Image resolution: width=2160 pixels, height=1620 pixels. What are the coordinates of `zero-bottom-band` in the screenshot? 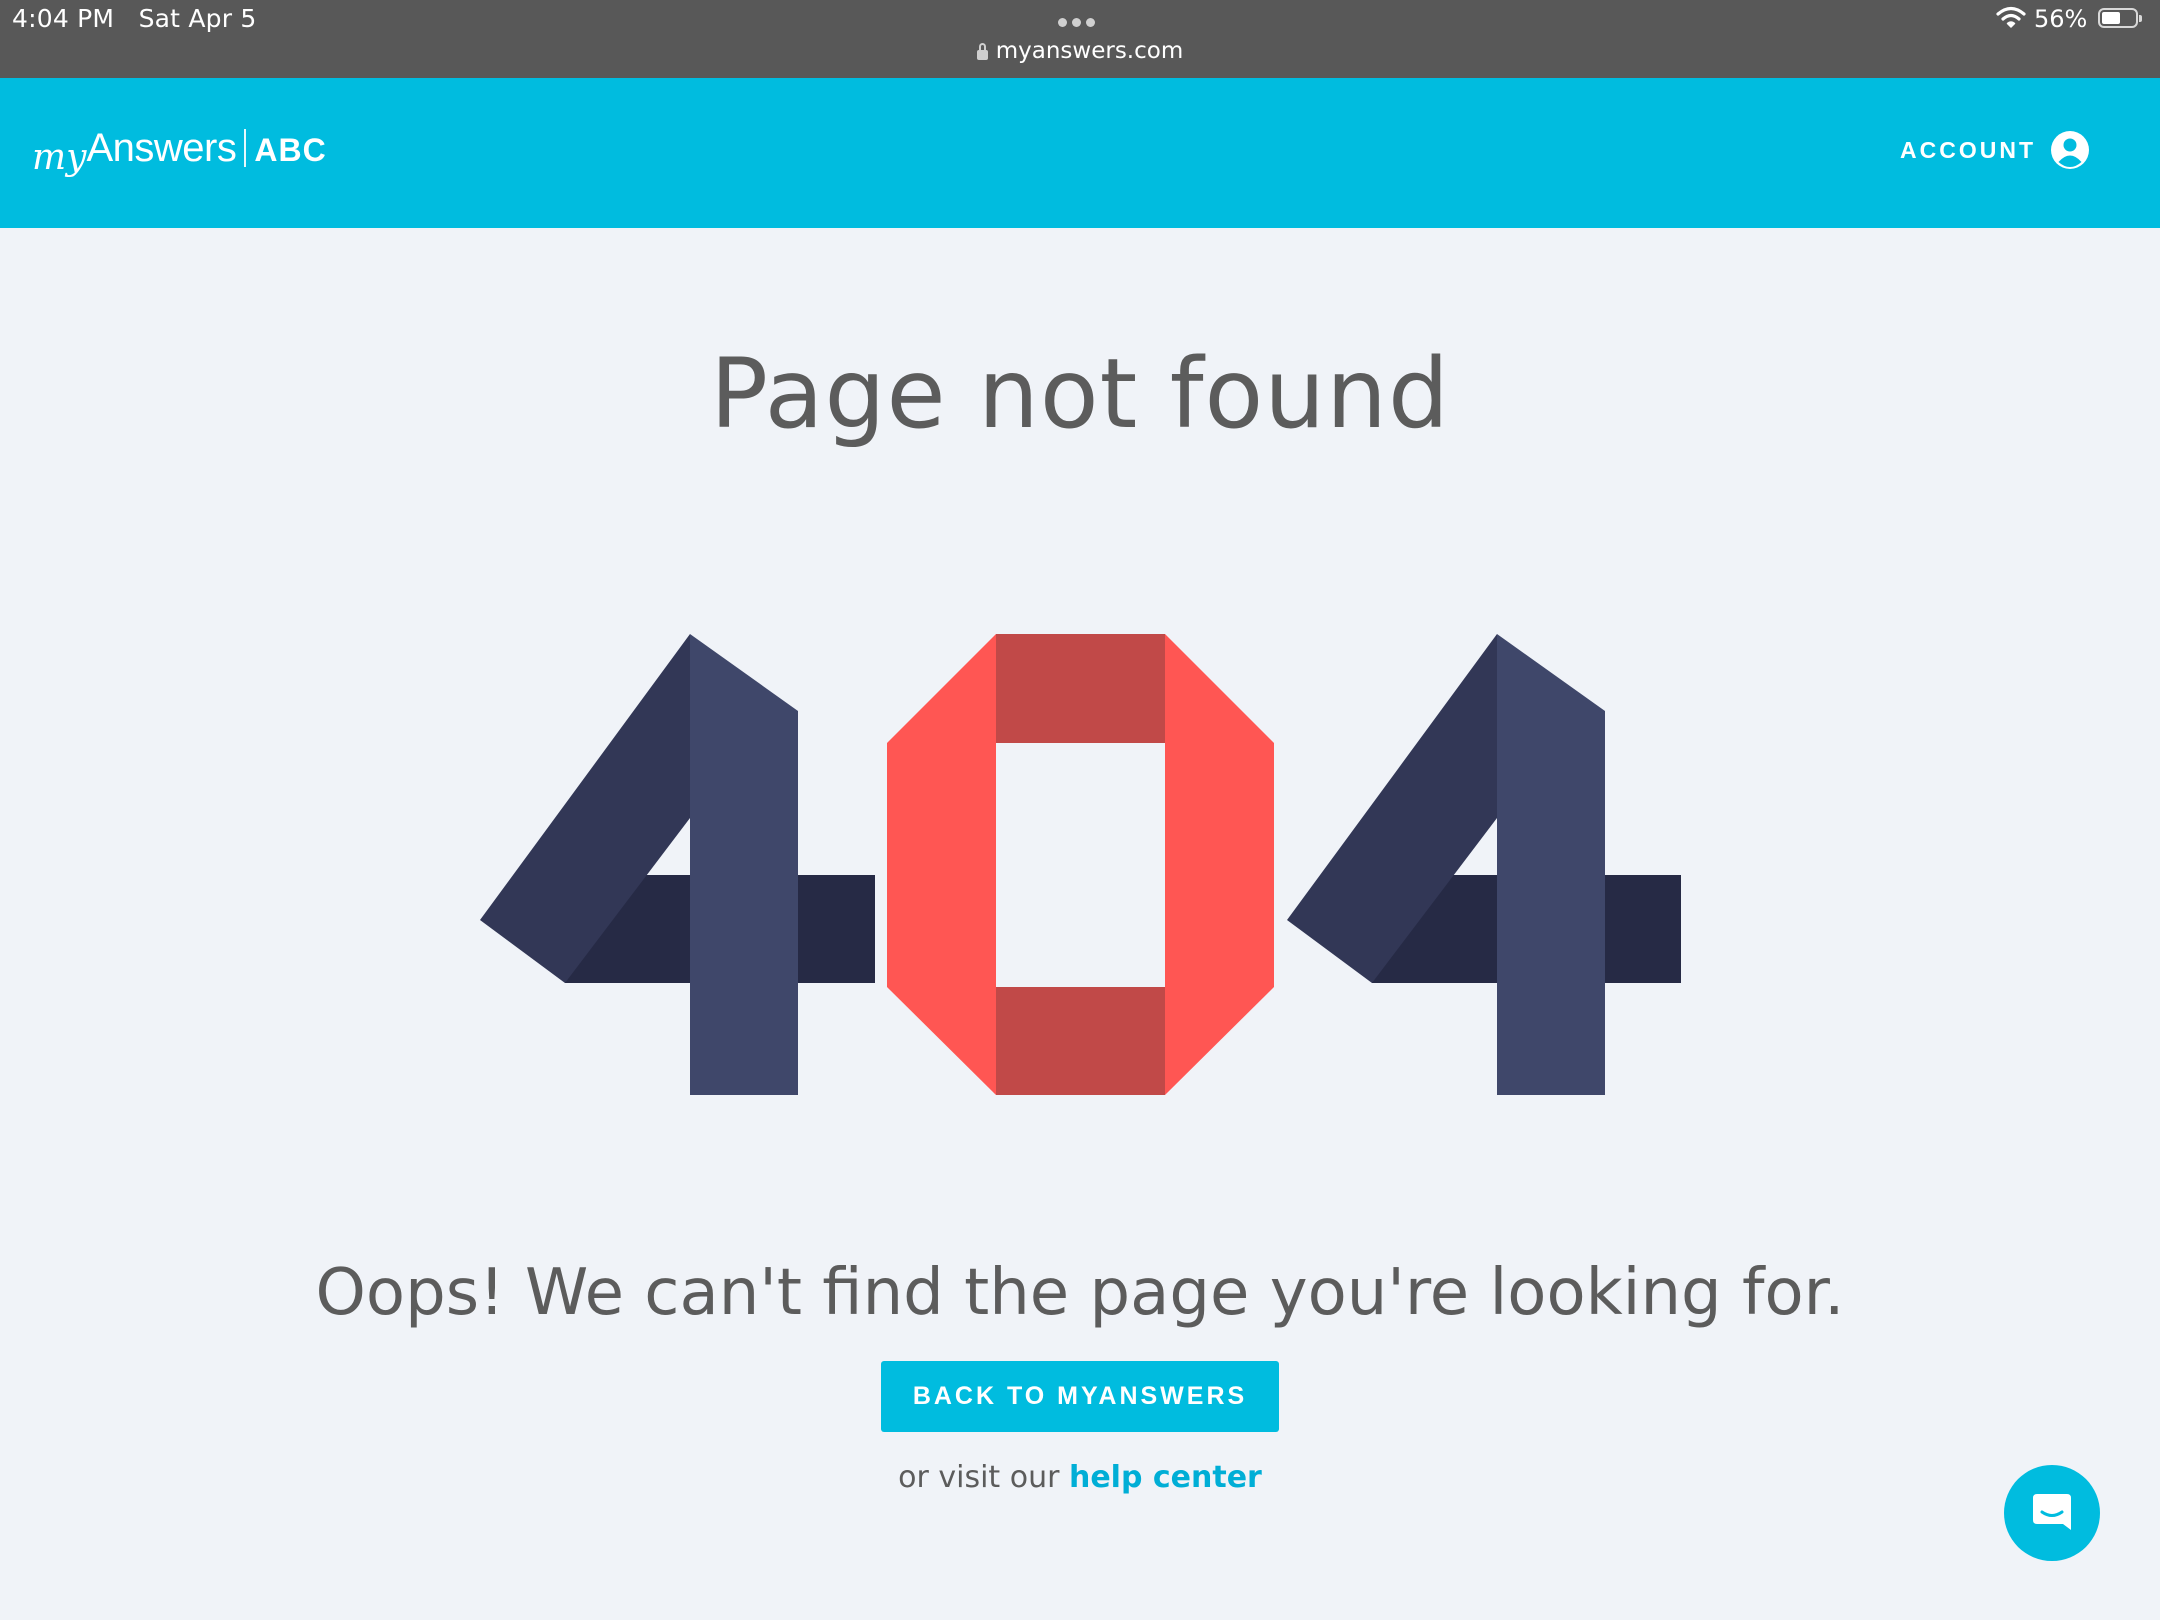 It's located at (1080, 1041).